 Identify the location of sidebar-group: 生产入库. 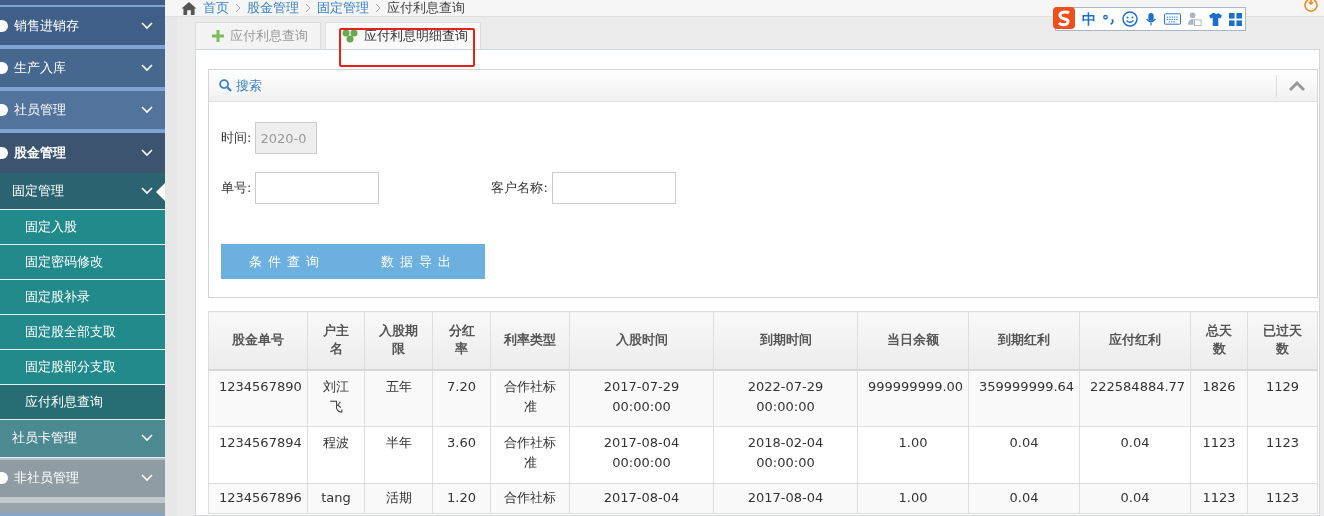
(82, 69).